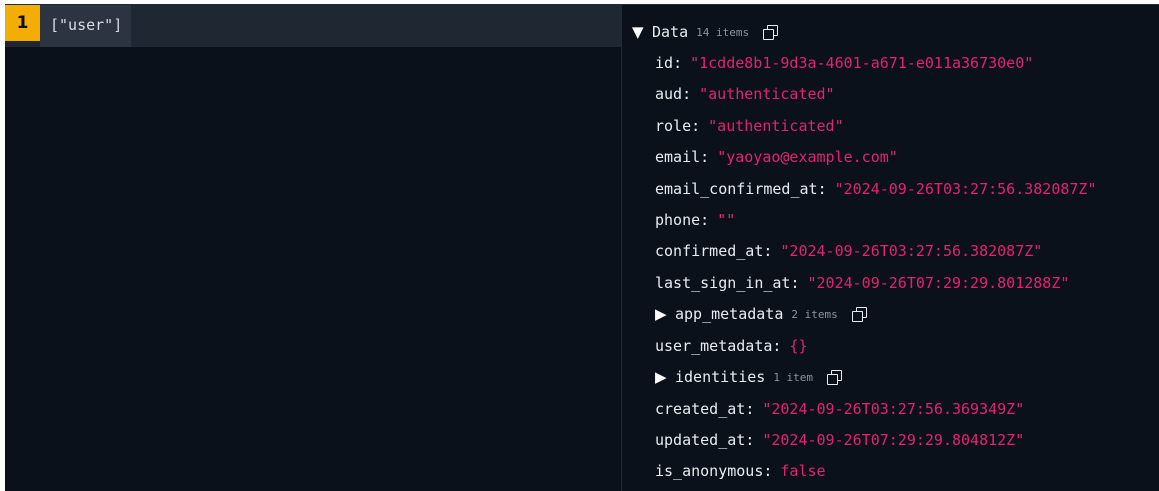 This screenshot has width=1159, height=491. What do you see at coordinates (678, 157) in the screenshot?
I see `json-key: email` at bounding box center [678, 157].